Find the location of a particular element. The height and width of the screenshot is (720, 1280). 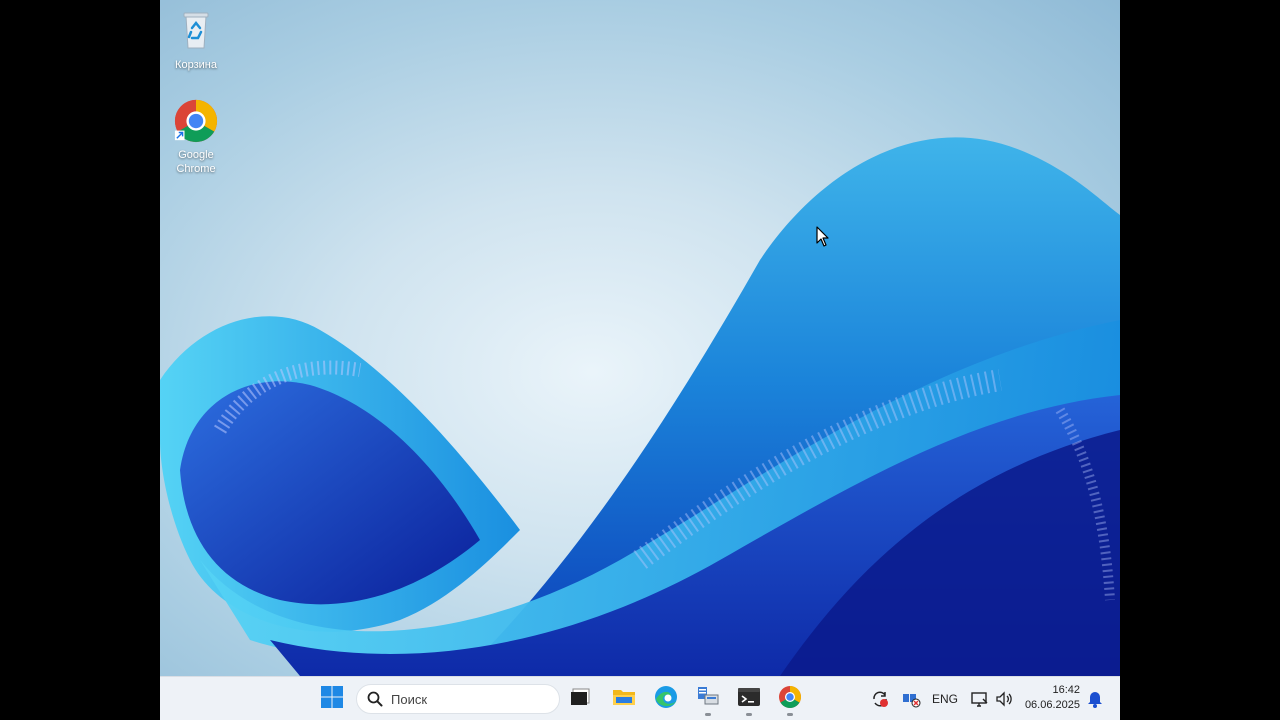

search-icon is located at coordinates (375, 699).